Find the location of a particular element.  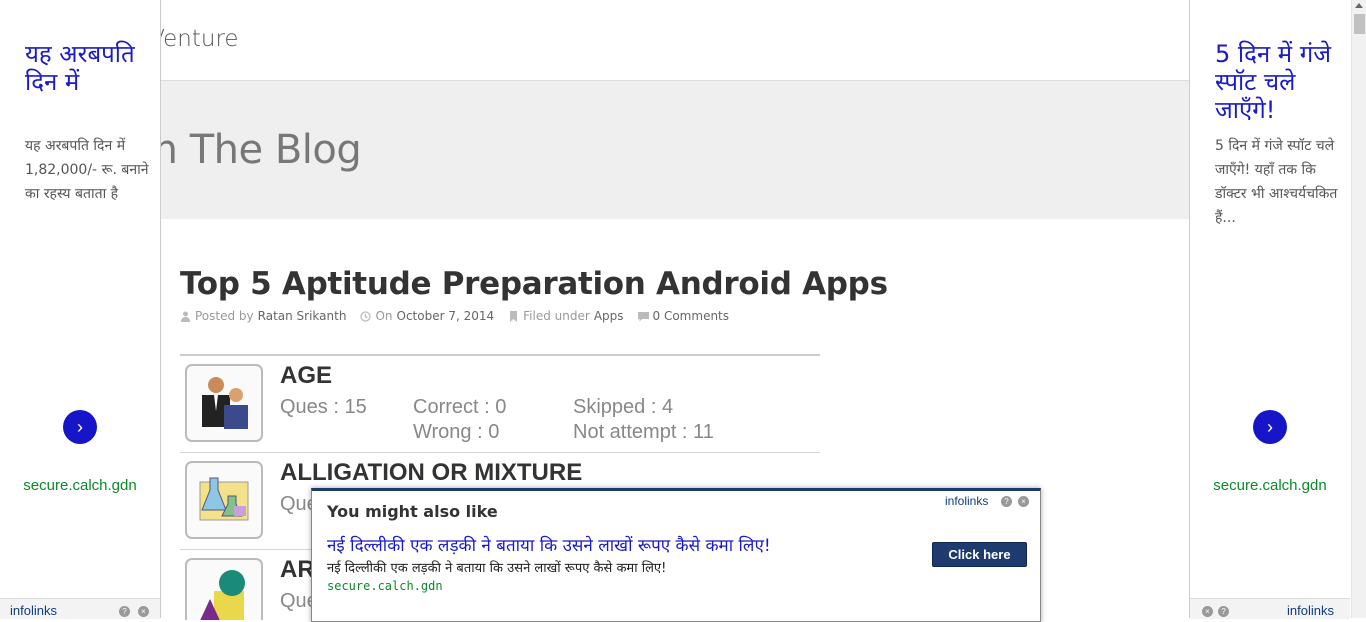

post-title: Top 5 Aptitude Preparation Android Apps is located at coordinates (534, 284).